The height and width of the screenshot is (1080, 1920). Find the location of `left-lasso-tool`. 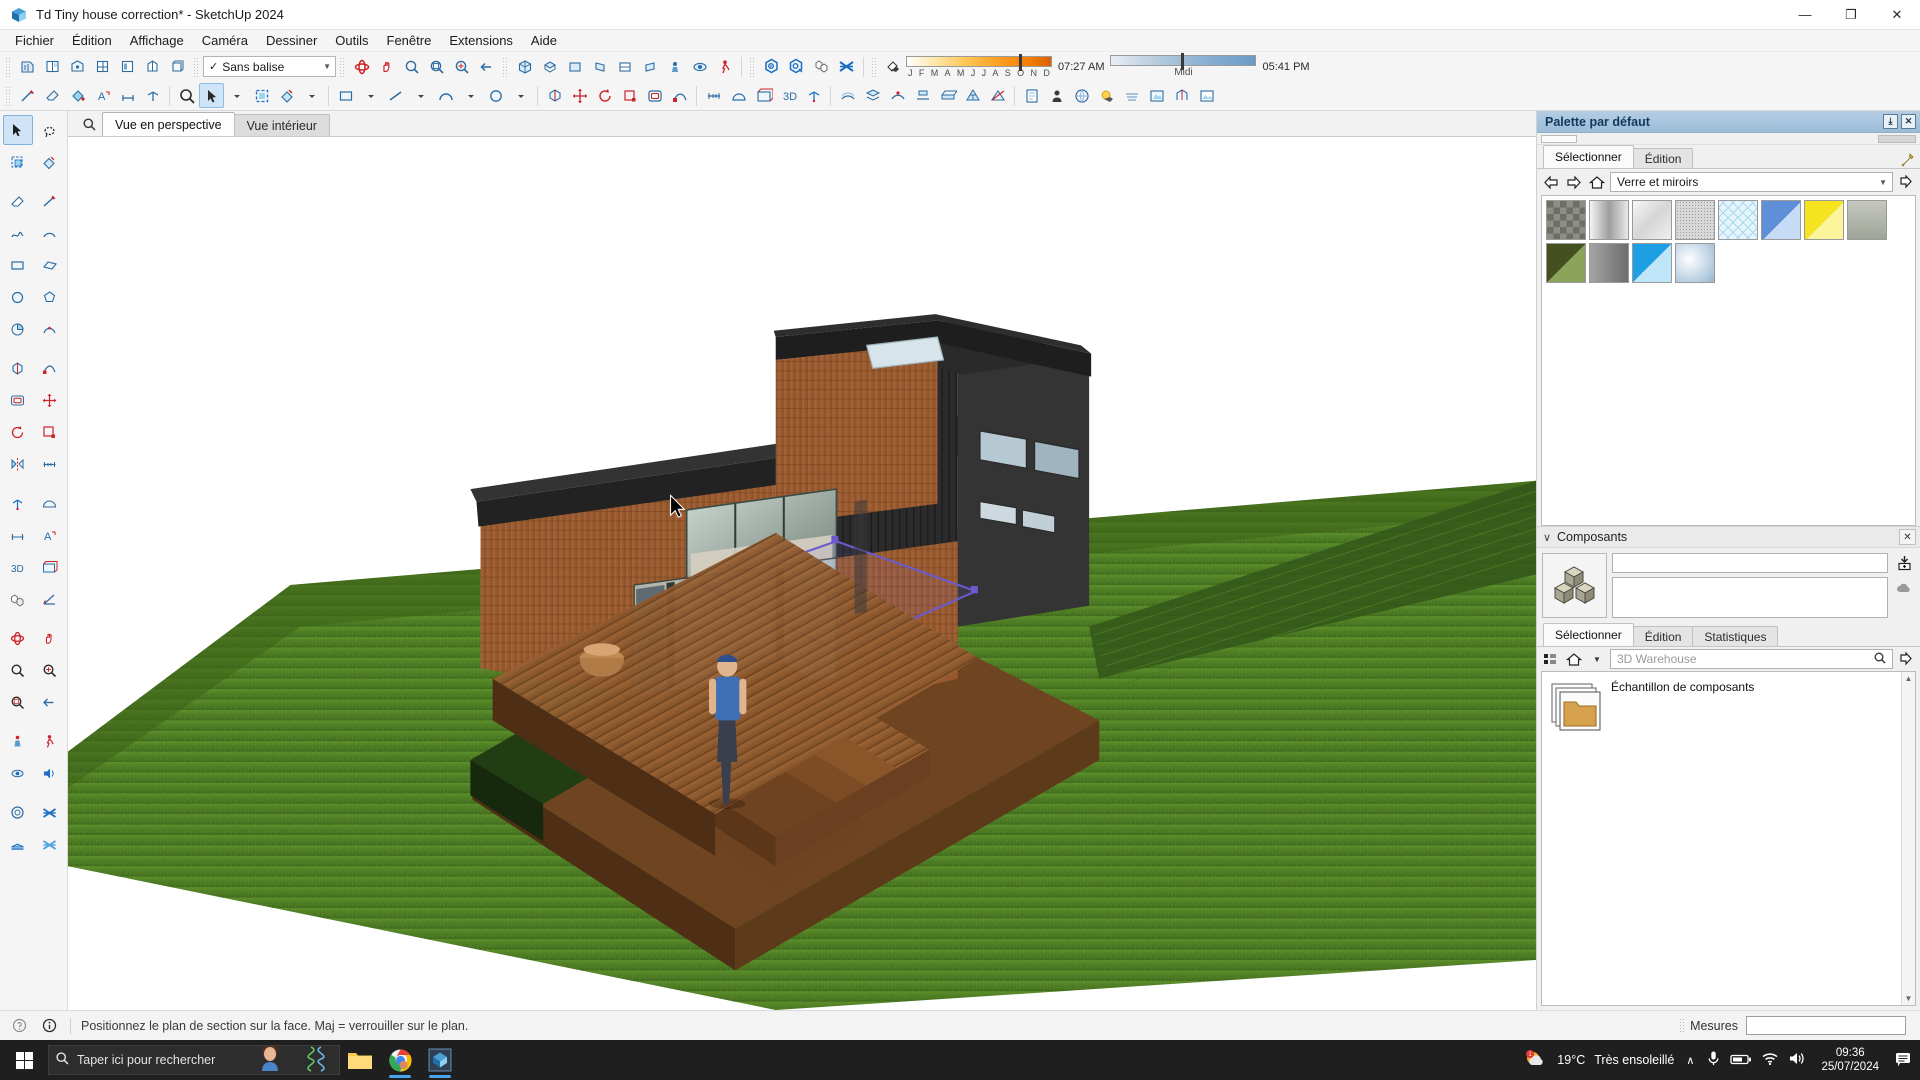

left-lasso-tool is located at coordinates (50, 130).